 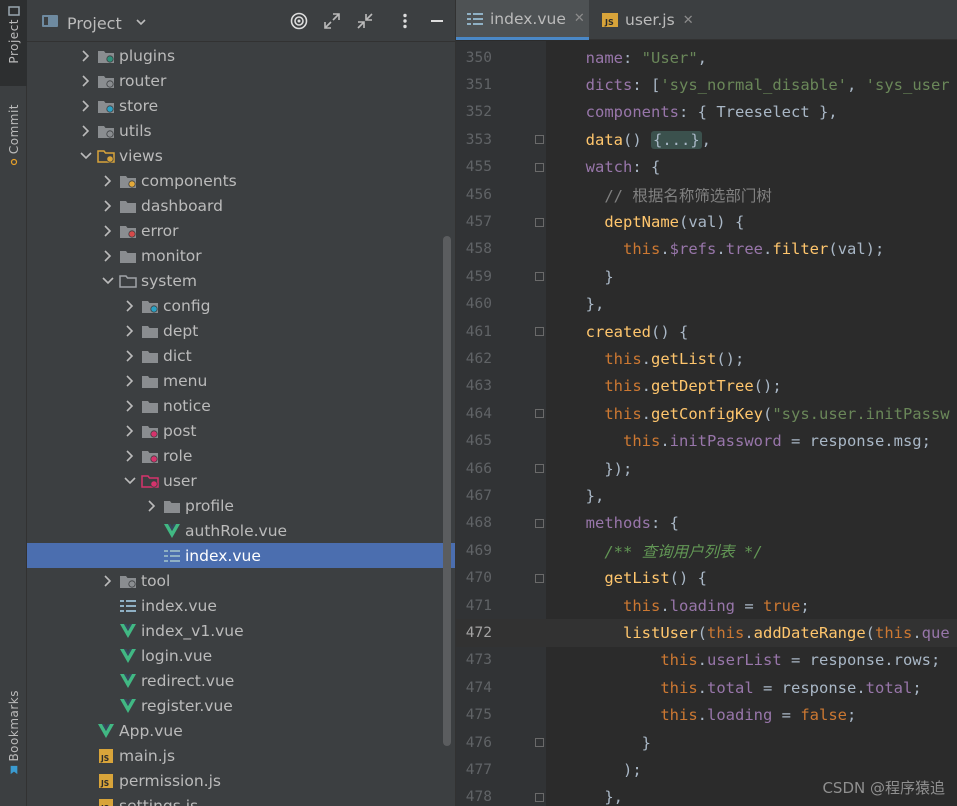 What do you see at coordinates (706, 550) in the screenshot?
I see `code-line: 469 /** 查询用户列表 */` at bounding box center [706, 550].